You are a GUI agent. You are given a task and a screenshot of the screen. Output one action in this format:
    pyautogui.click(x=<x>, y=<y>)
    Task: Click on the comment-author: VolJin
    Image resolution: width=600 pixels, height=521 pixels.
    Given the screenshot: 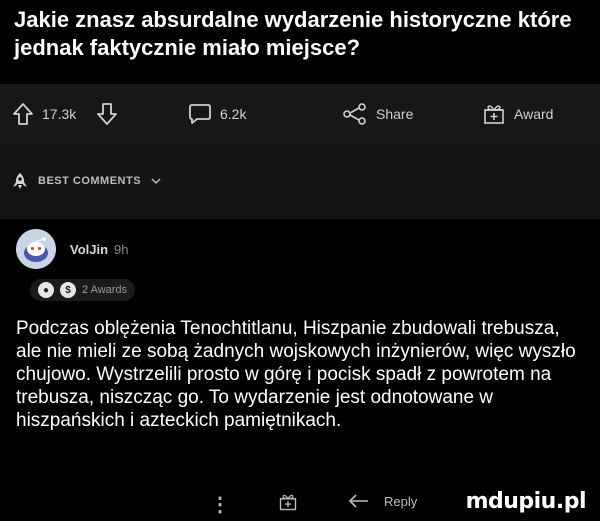 What is the action you would take?
    pyautogui.click(x=89, y=249)
    